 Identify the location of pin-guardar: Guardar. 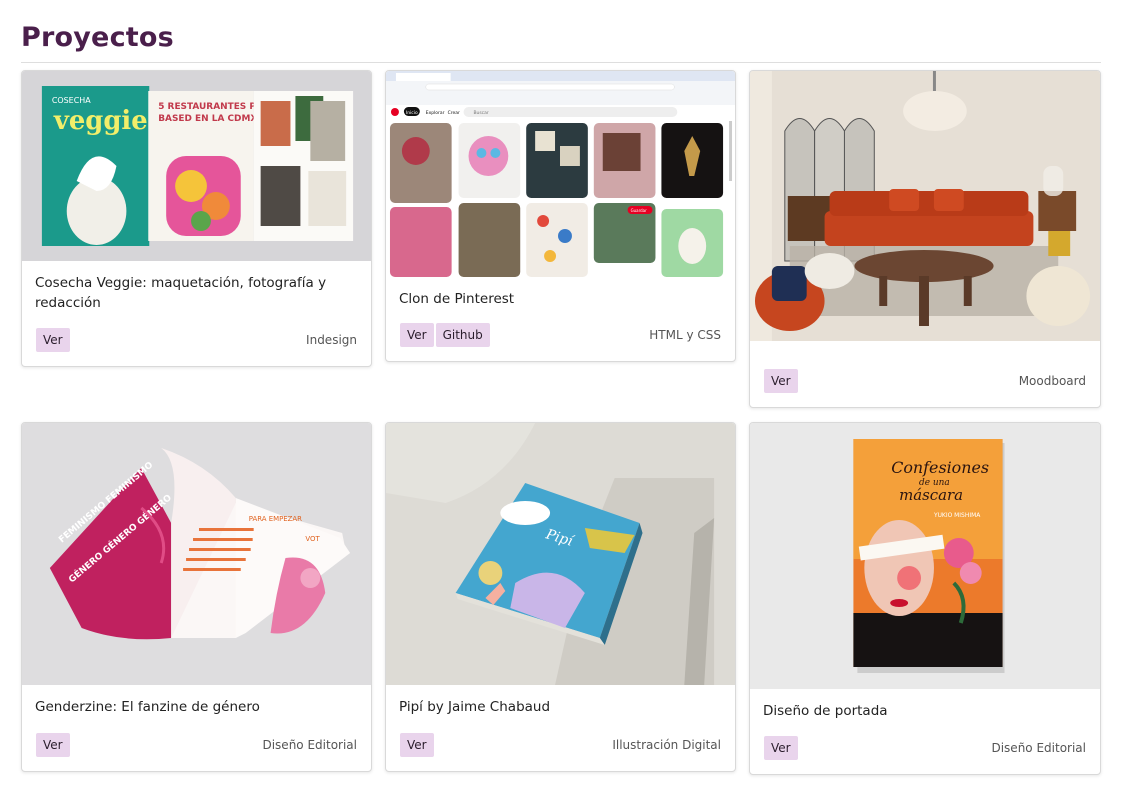
(639, 210).